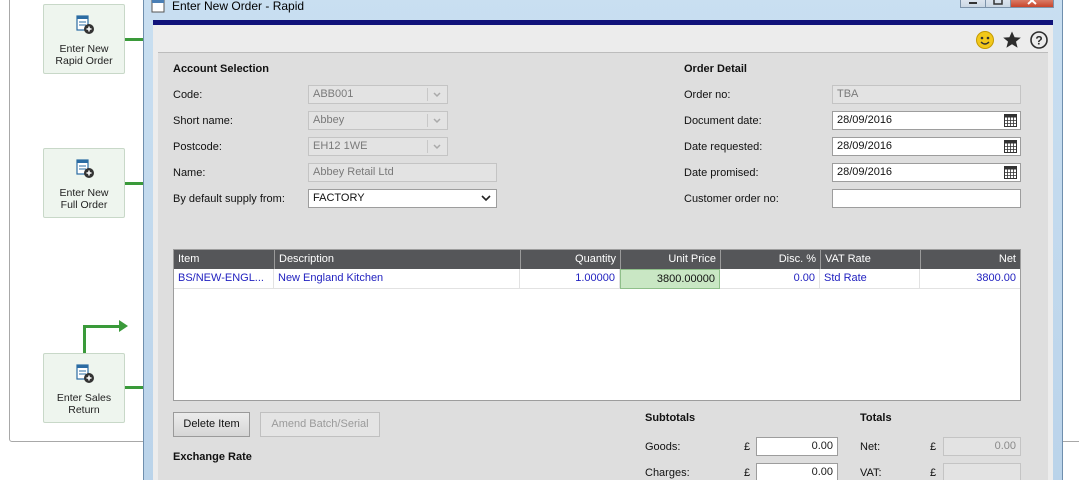 This screenshot has width=1079, height=480. What do you see at coordinates (603, 22) in the screenshot?
I see `header-band` at bounding box center [603, 22].